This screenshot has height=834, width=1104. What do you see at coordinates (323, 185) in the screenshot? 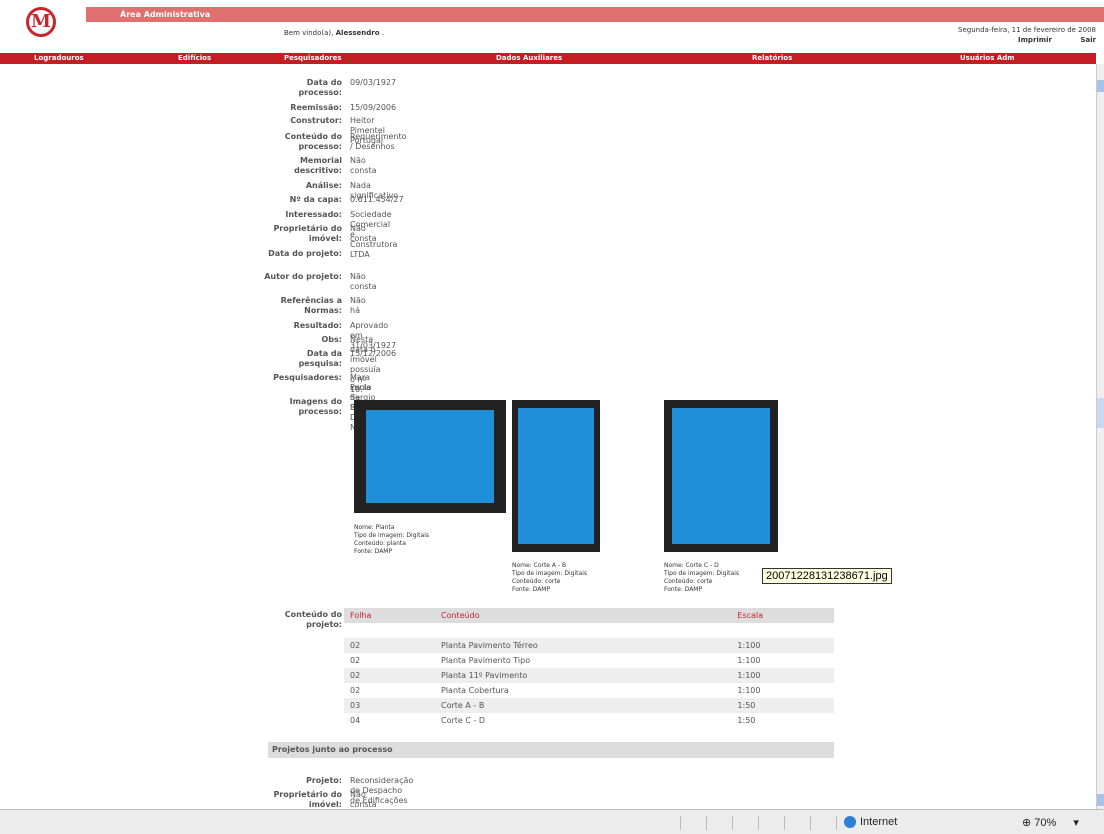
I see `field-label: Análise:` at bounding box center [323, 185].